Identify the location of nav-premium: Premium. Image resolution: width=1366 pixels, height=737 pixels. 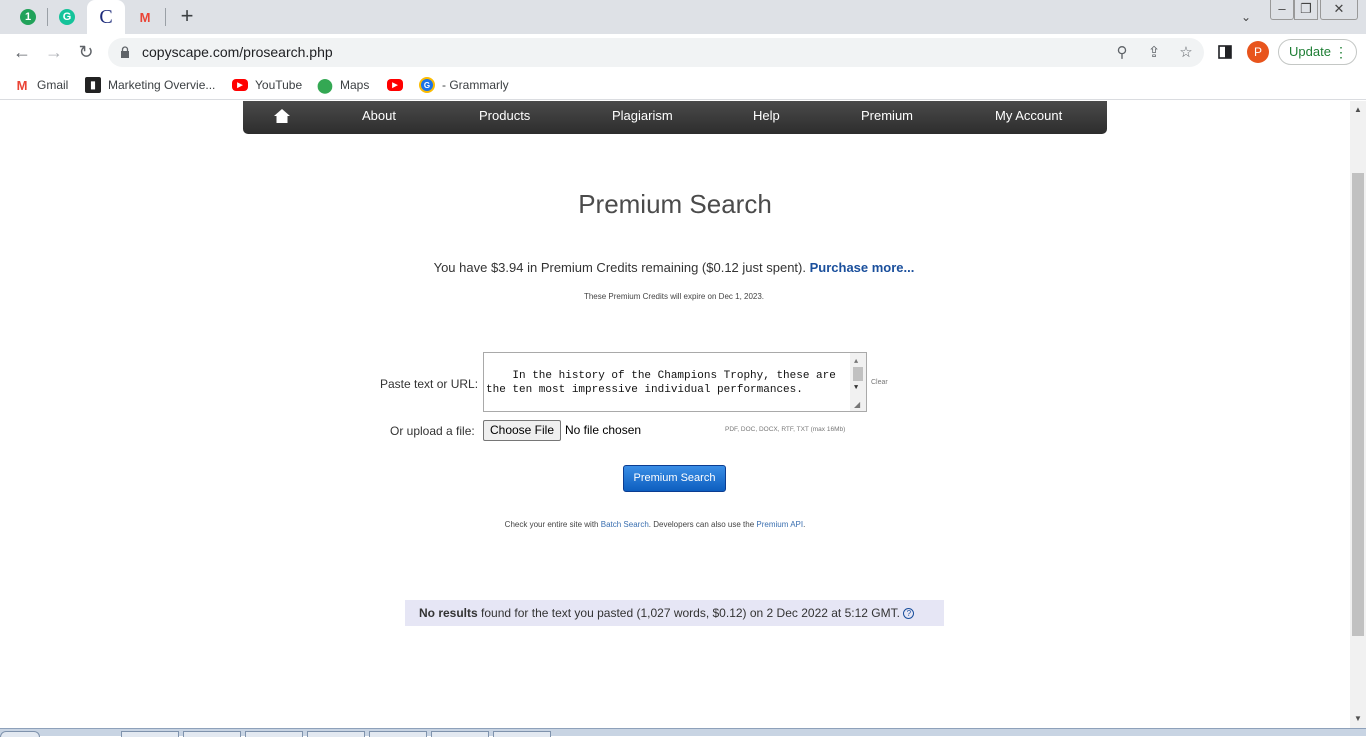
(887, 115).